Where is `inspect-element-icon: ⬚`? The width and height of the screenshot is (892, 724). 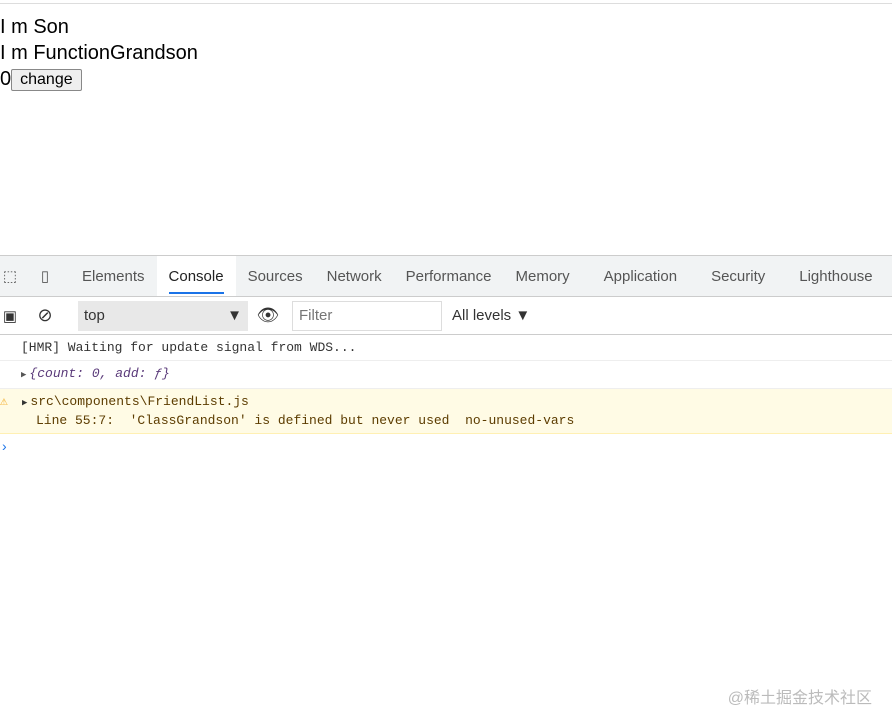
inspect-element-icon: ⬚ is located at coordinates (10, 276).